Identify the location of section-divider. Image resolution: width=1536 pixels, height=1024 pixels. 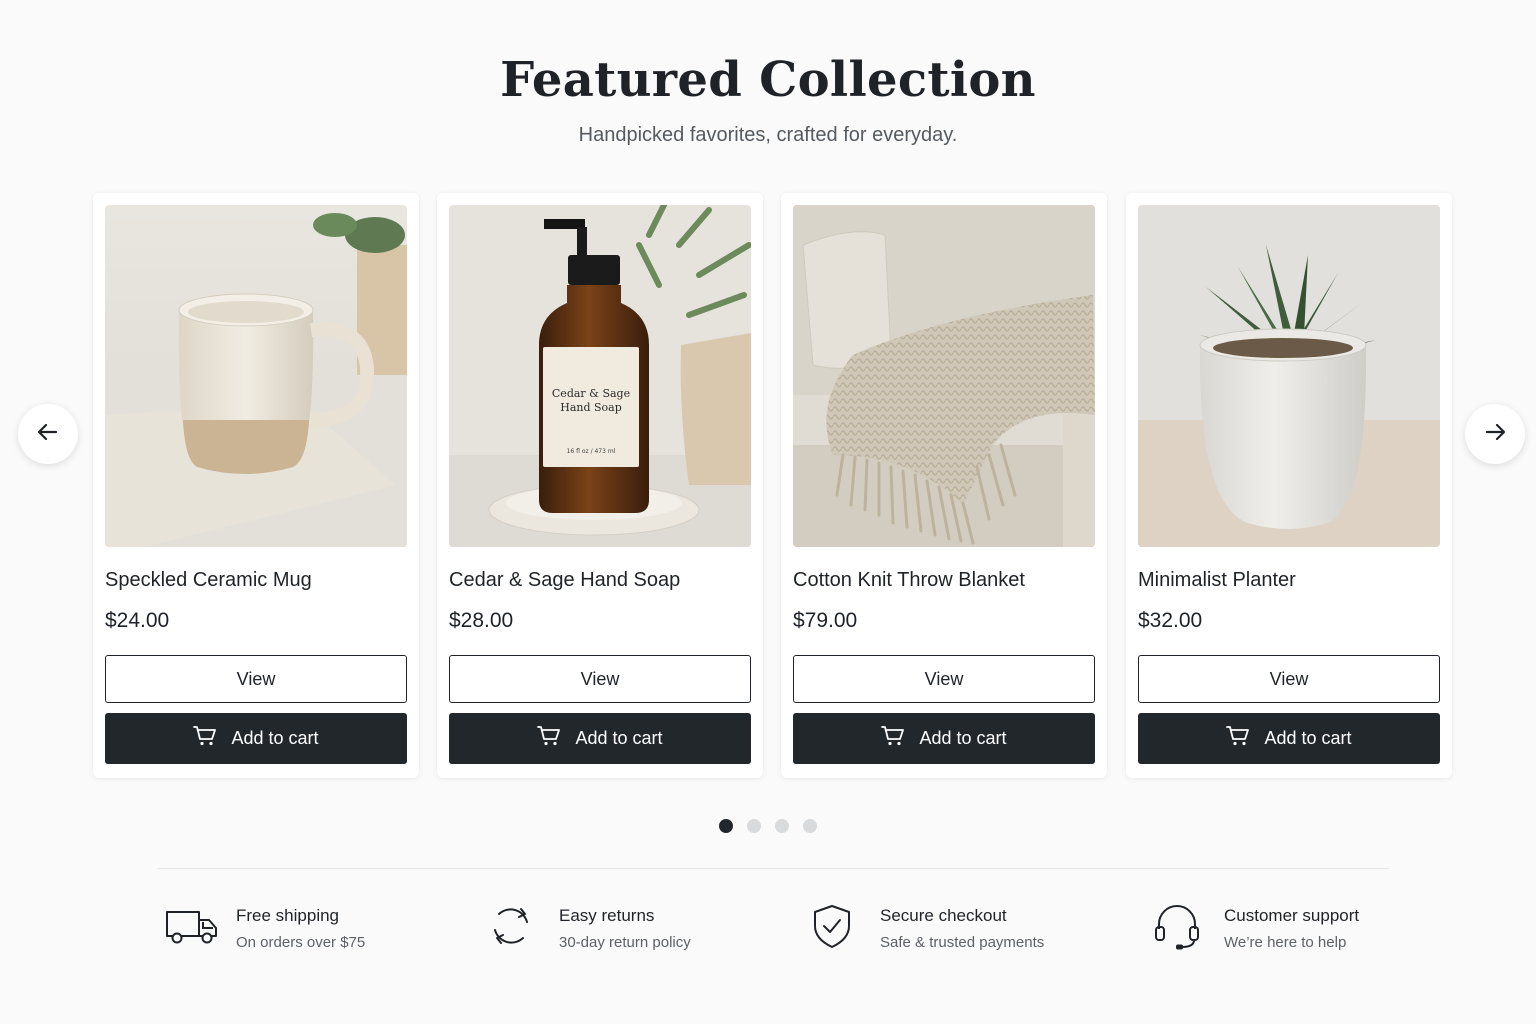
(773, 868).